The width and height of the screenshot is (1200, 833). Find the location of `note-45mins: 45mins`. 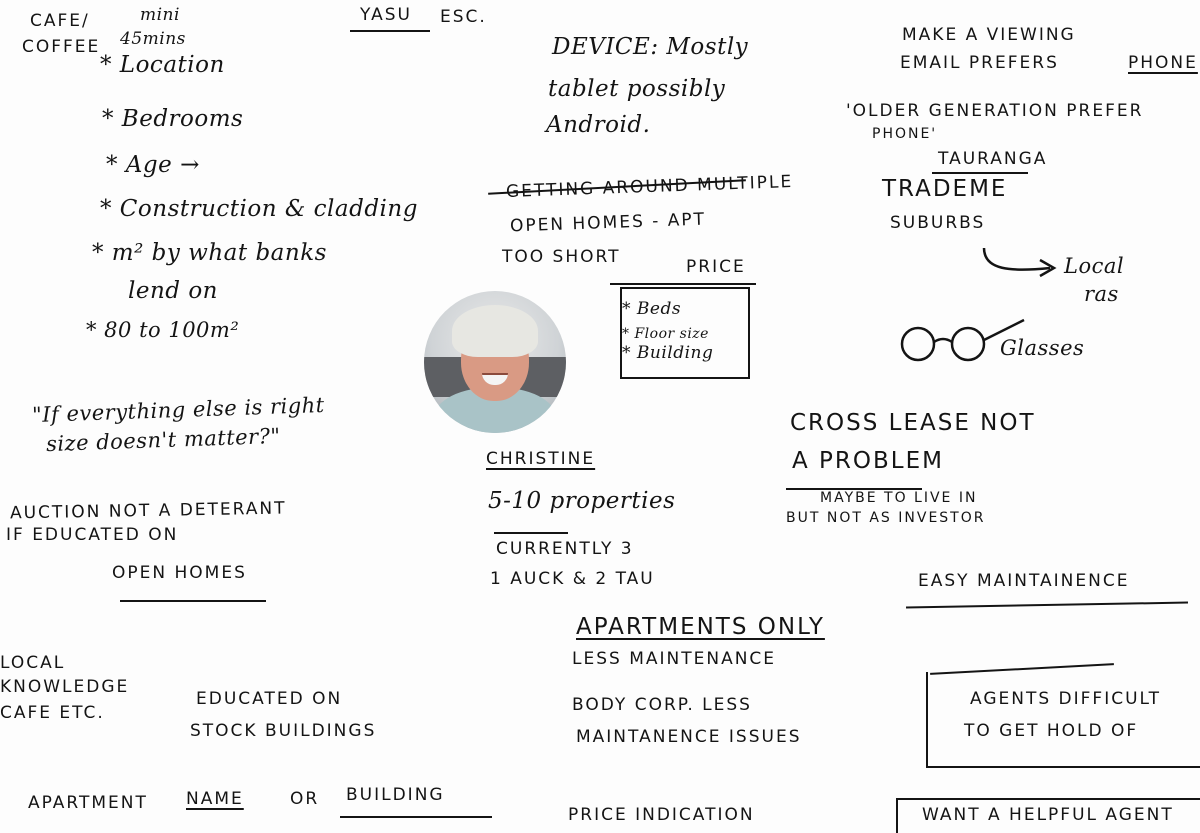

note-45mins: 45mins is located at coordinates (153, 39).